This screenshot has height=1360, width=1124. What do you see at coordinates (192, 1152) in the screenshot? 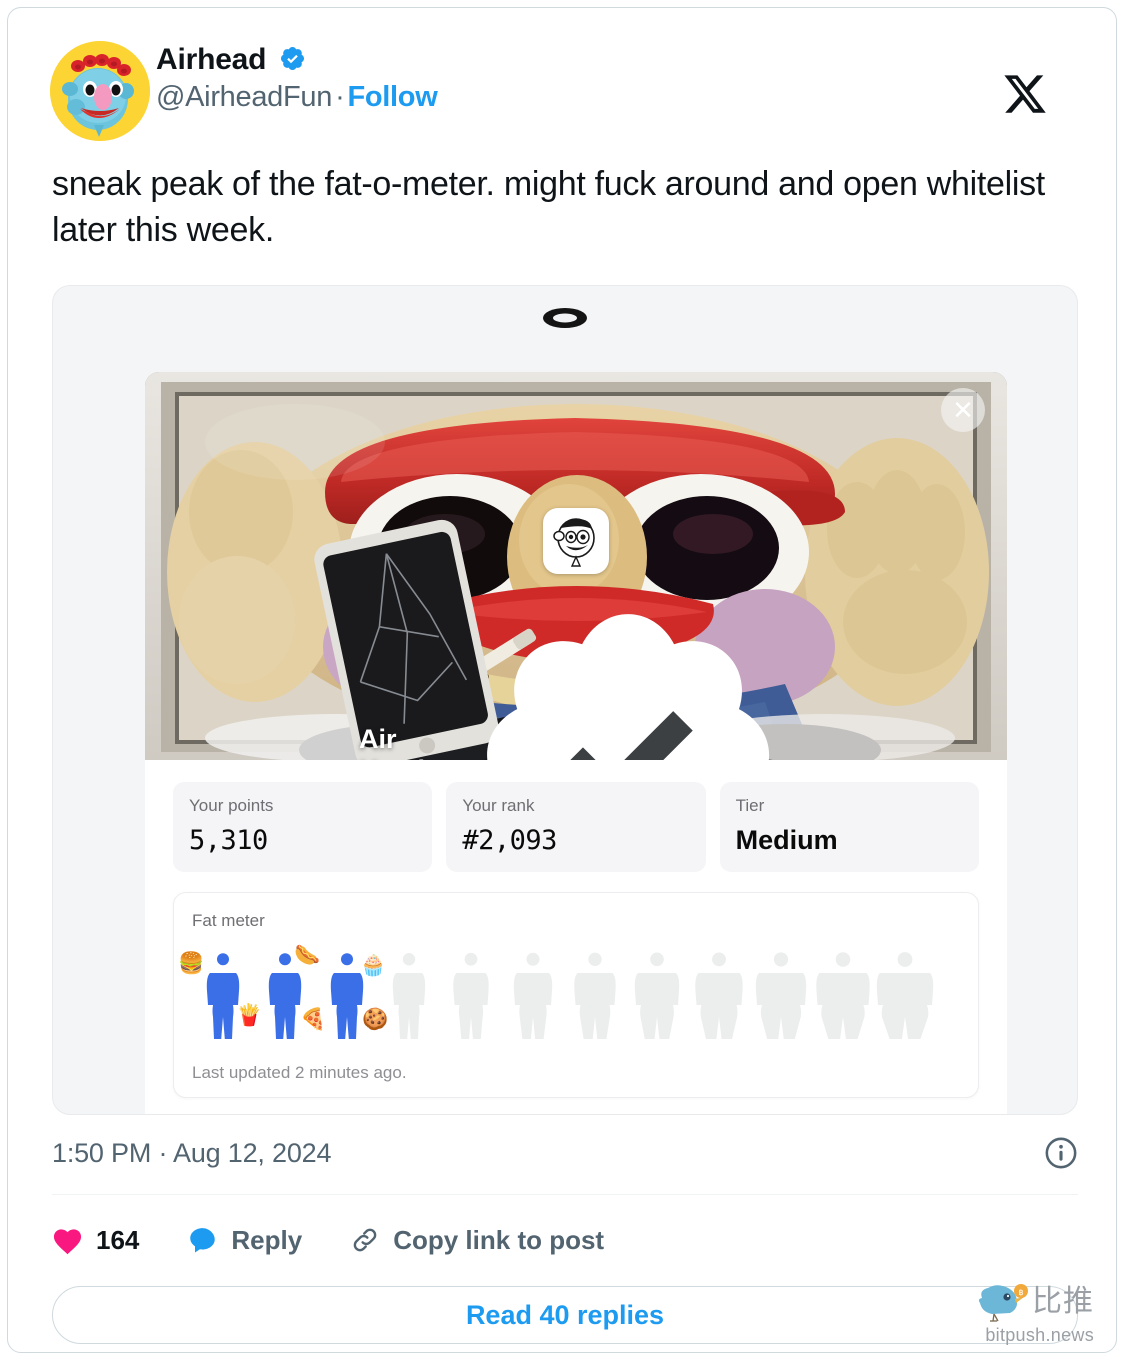
I see `tweet-timestamp: 1:50 PM · Aug 12, 2024` at bounding box center [192, 1152].